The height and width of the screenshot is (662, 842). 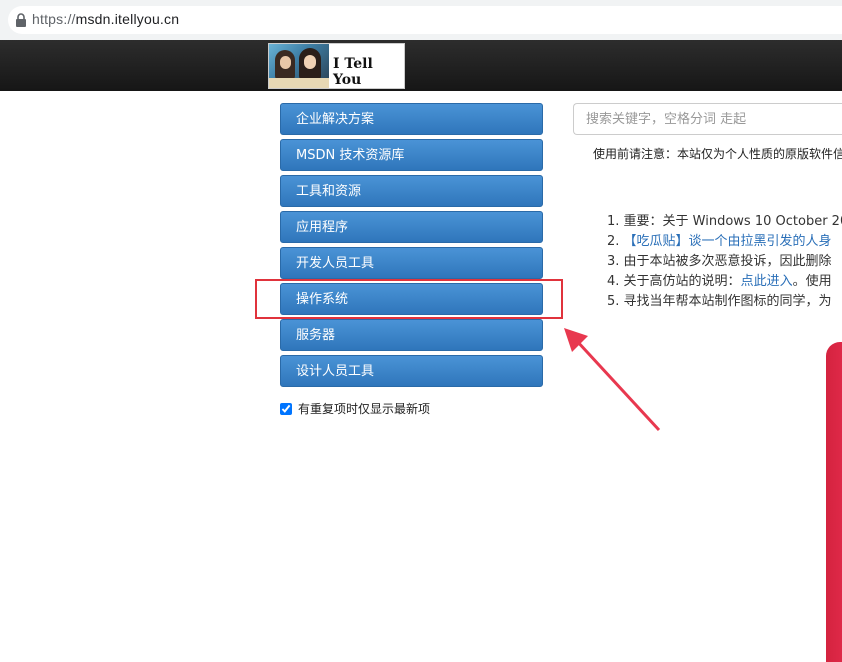 I want to click on announcement-link: 【吃瓜贴】谈一个由拉黑引发的人身, so click(x=728, y=241).